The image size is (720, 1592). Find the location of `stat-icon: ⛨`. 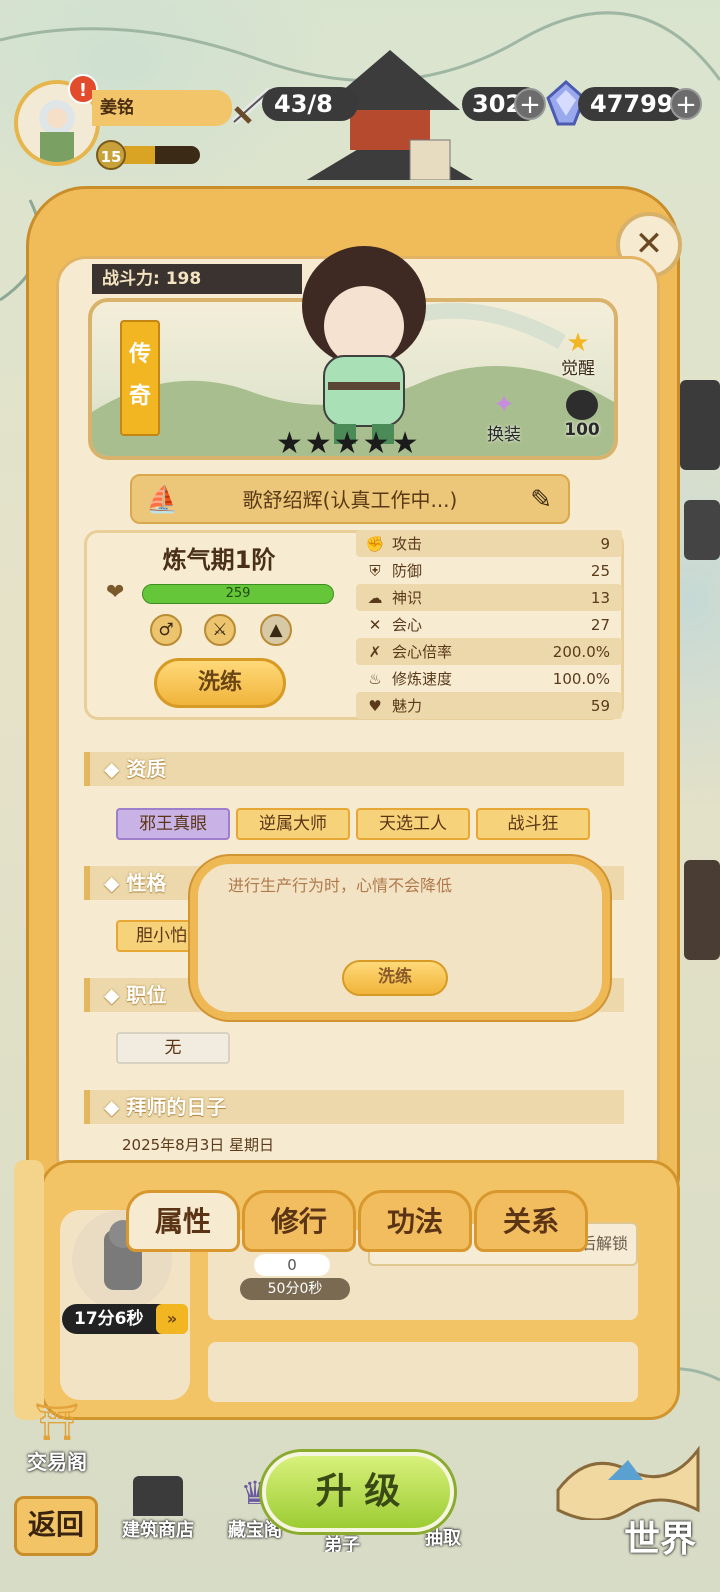

stat-icon: ⛨ is located at coordinates (375, 570).